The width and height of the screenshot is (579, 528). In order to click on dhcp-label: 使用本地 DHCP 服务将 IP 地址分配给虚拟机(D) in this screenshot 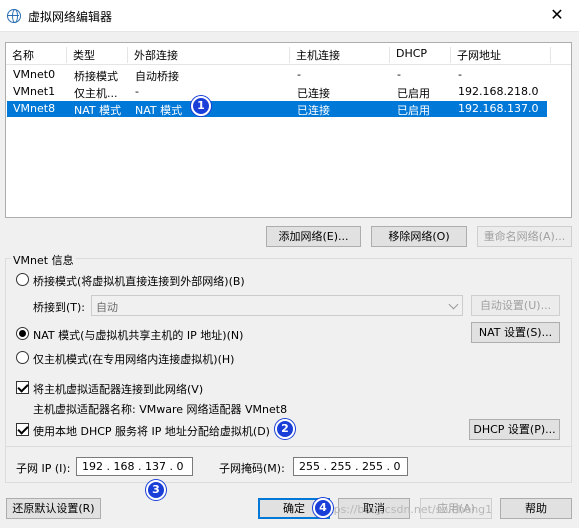, I will do `click(151, 431)`.